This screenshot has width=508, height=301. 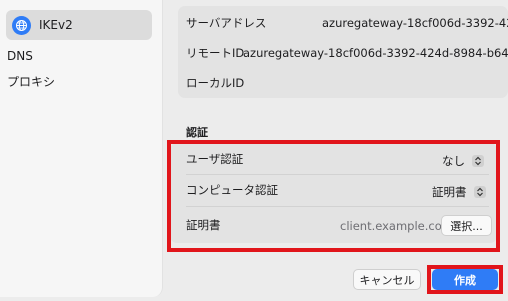 What do you see at coordinates (21, 25) in the screenshot?
I see `globe-icon` at bounding box center [21, 25].